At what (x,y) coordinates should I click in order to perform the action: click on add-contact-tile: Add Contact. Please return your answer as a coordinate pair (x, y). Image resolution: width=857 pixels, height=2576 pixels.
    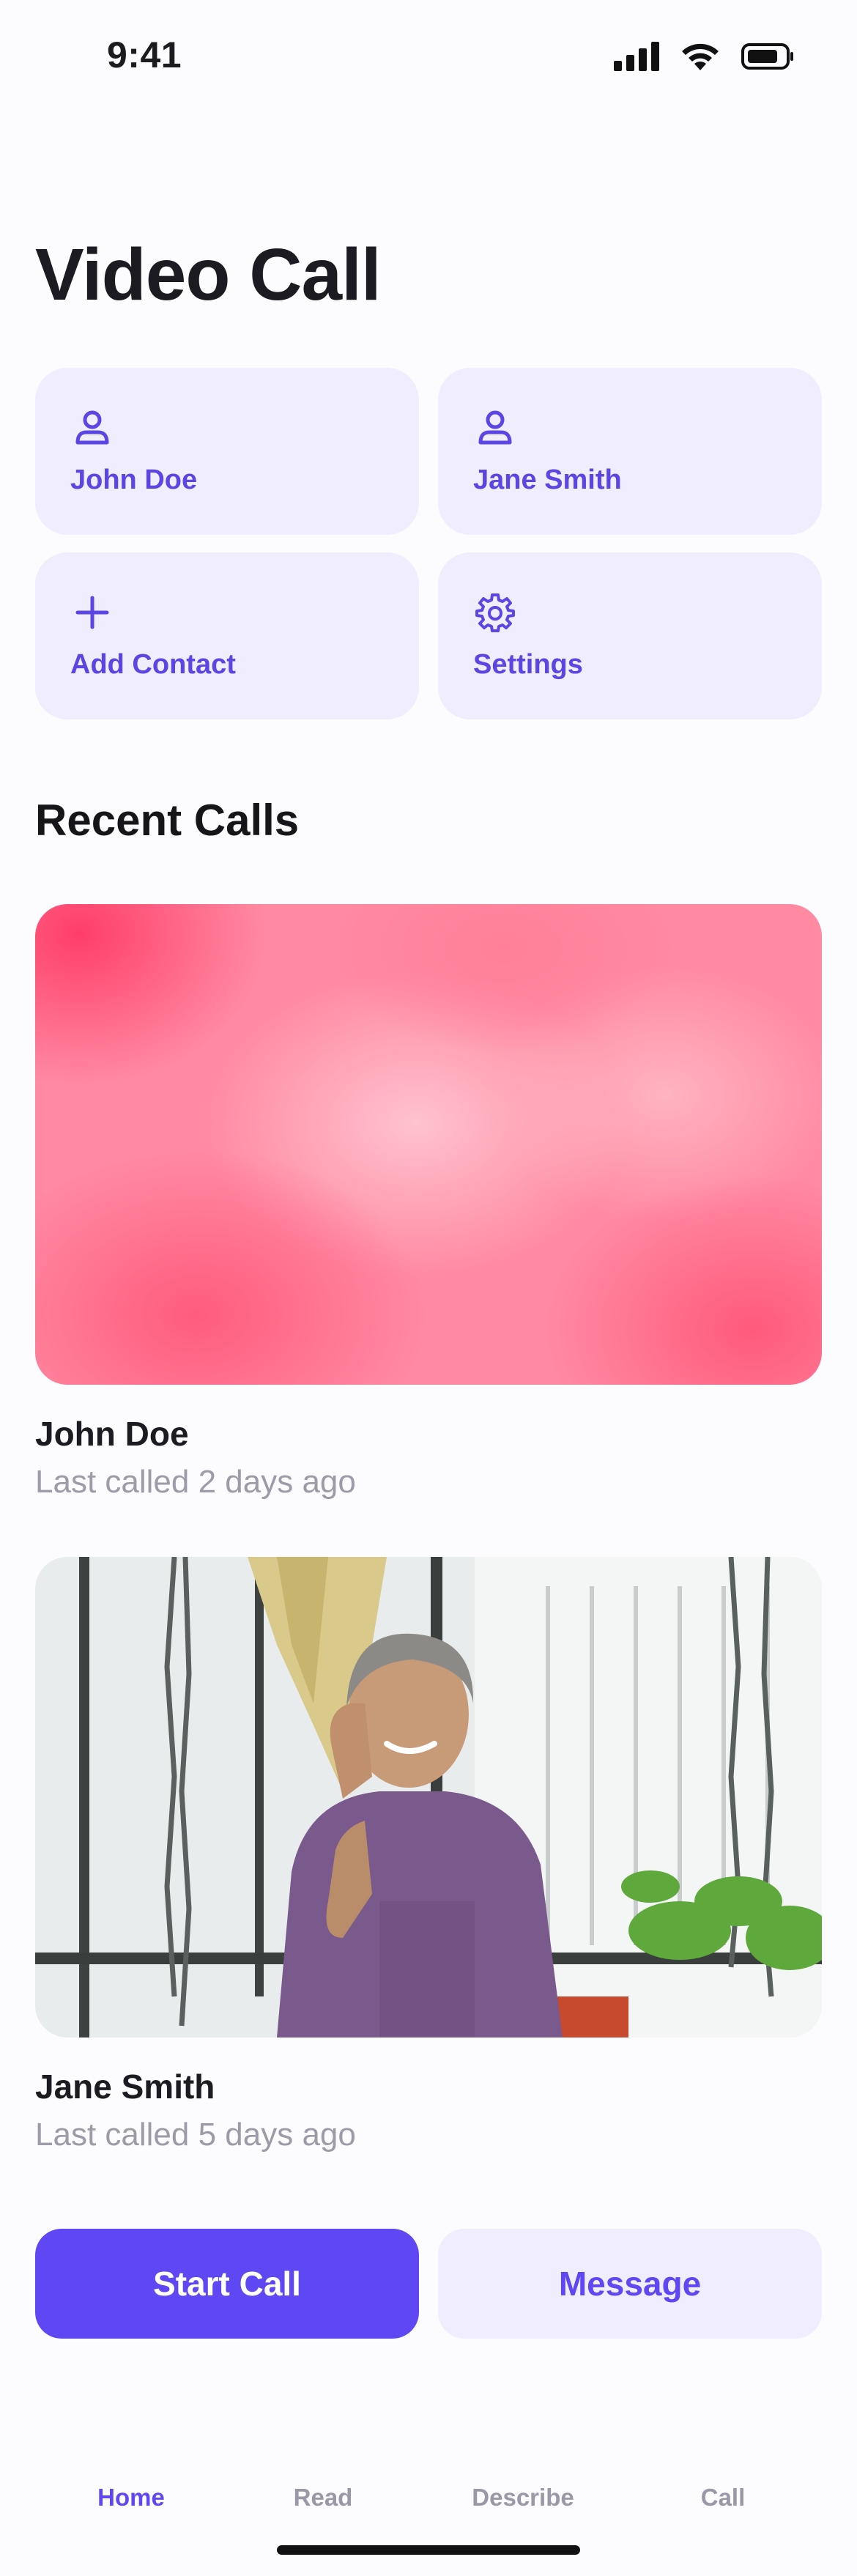
    Looking at the image, I should click on (227, 635).